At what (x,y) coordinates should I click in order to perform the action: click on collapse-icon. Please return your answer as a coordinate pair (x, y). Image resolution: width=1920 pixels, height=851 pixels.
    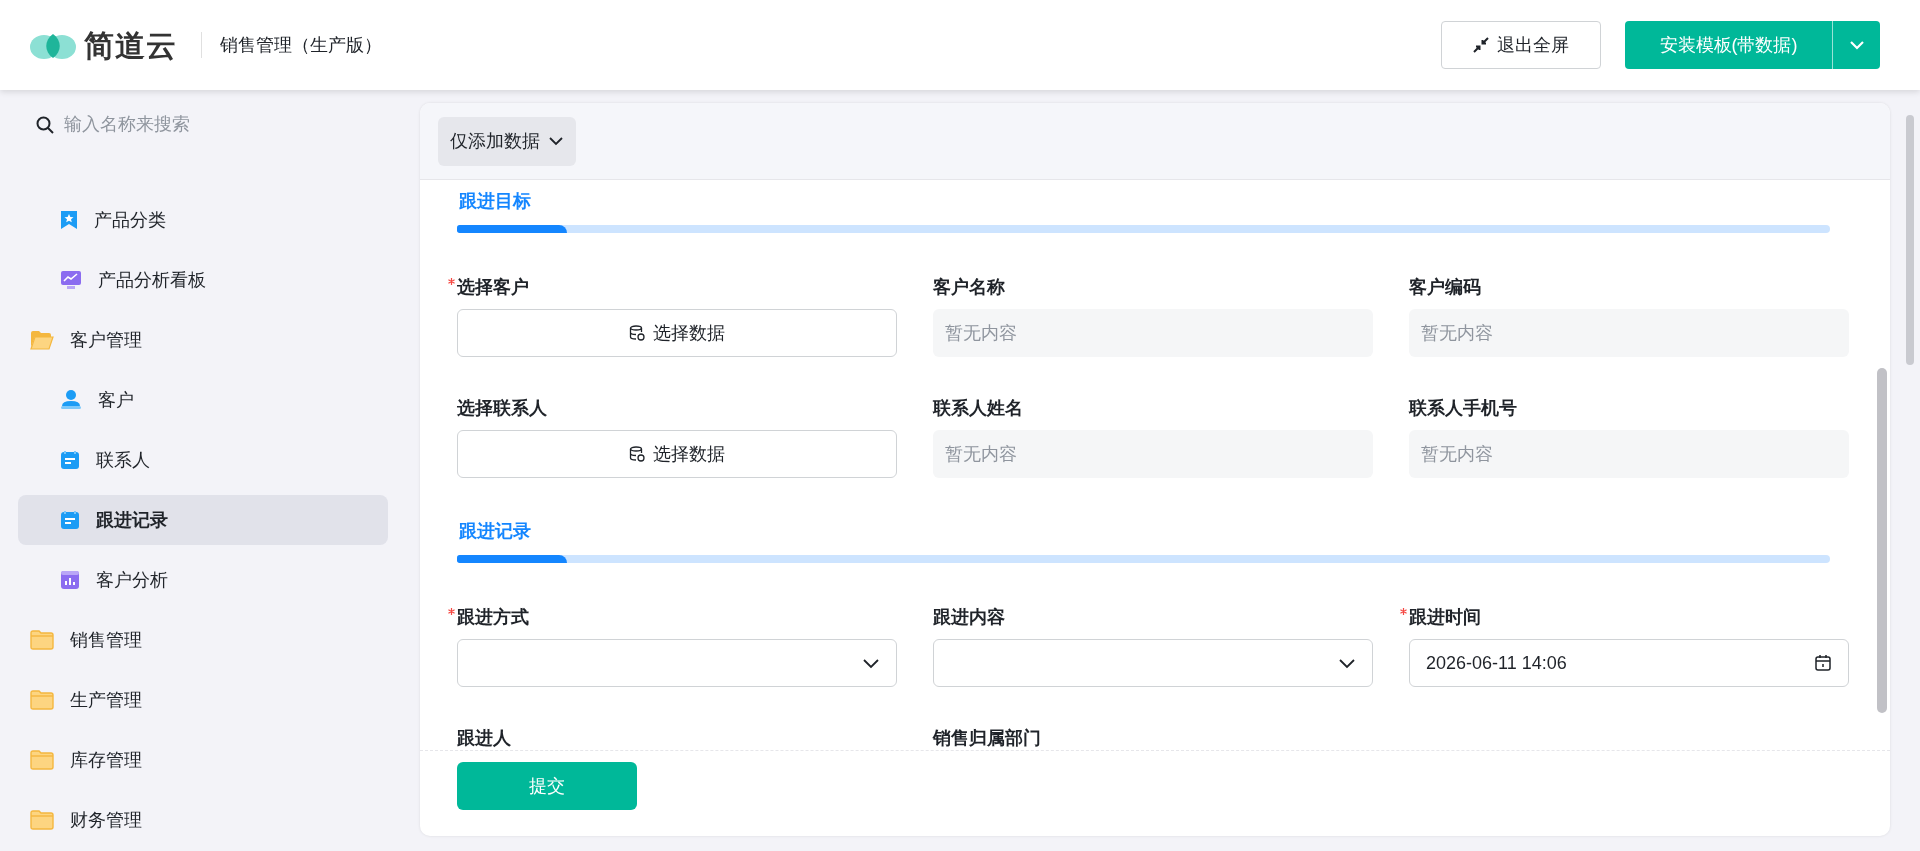
    Looking at the image, I should click on (1481, 45).